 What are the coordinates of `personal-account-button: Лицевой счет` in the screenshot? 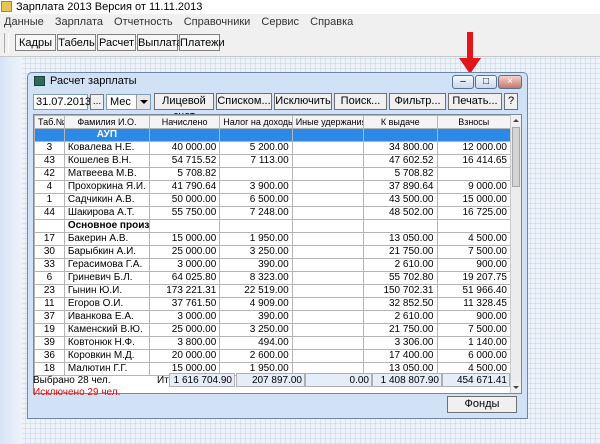 It's located at (184, 107).